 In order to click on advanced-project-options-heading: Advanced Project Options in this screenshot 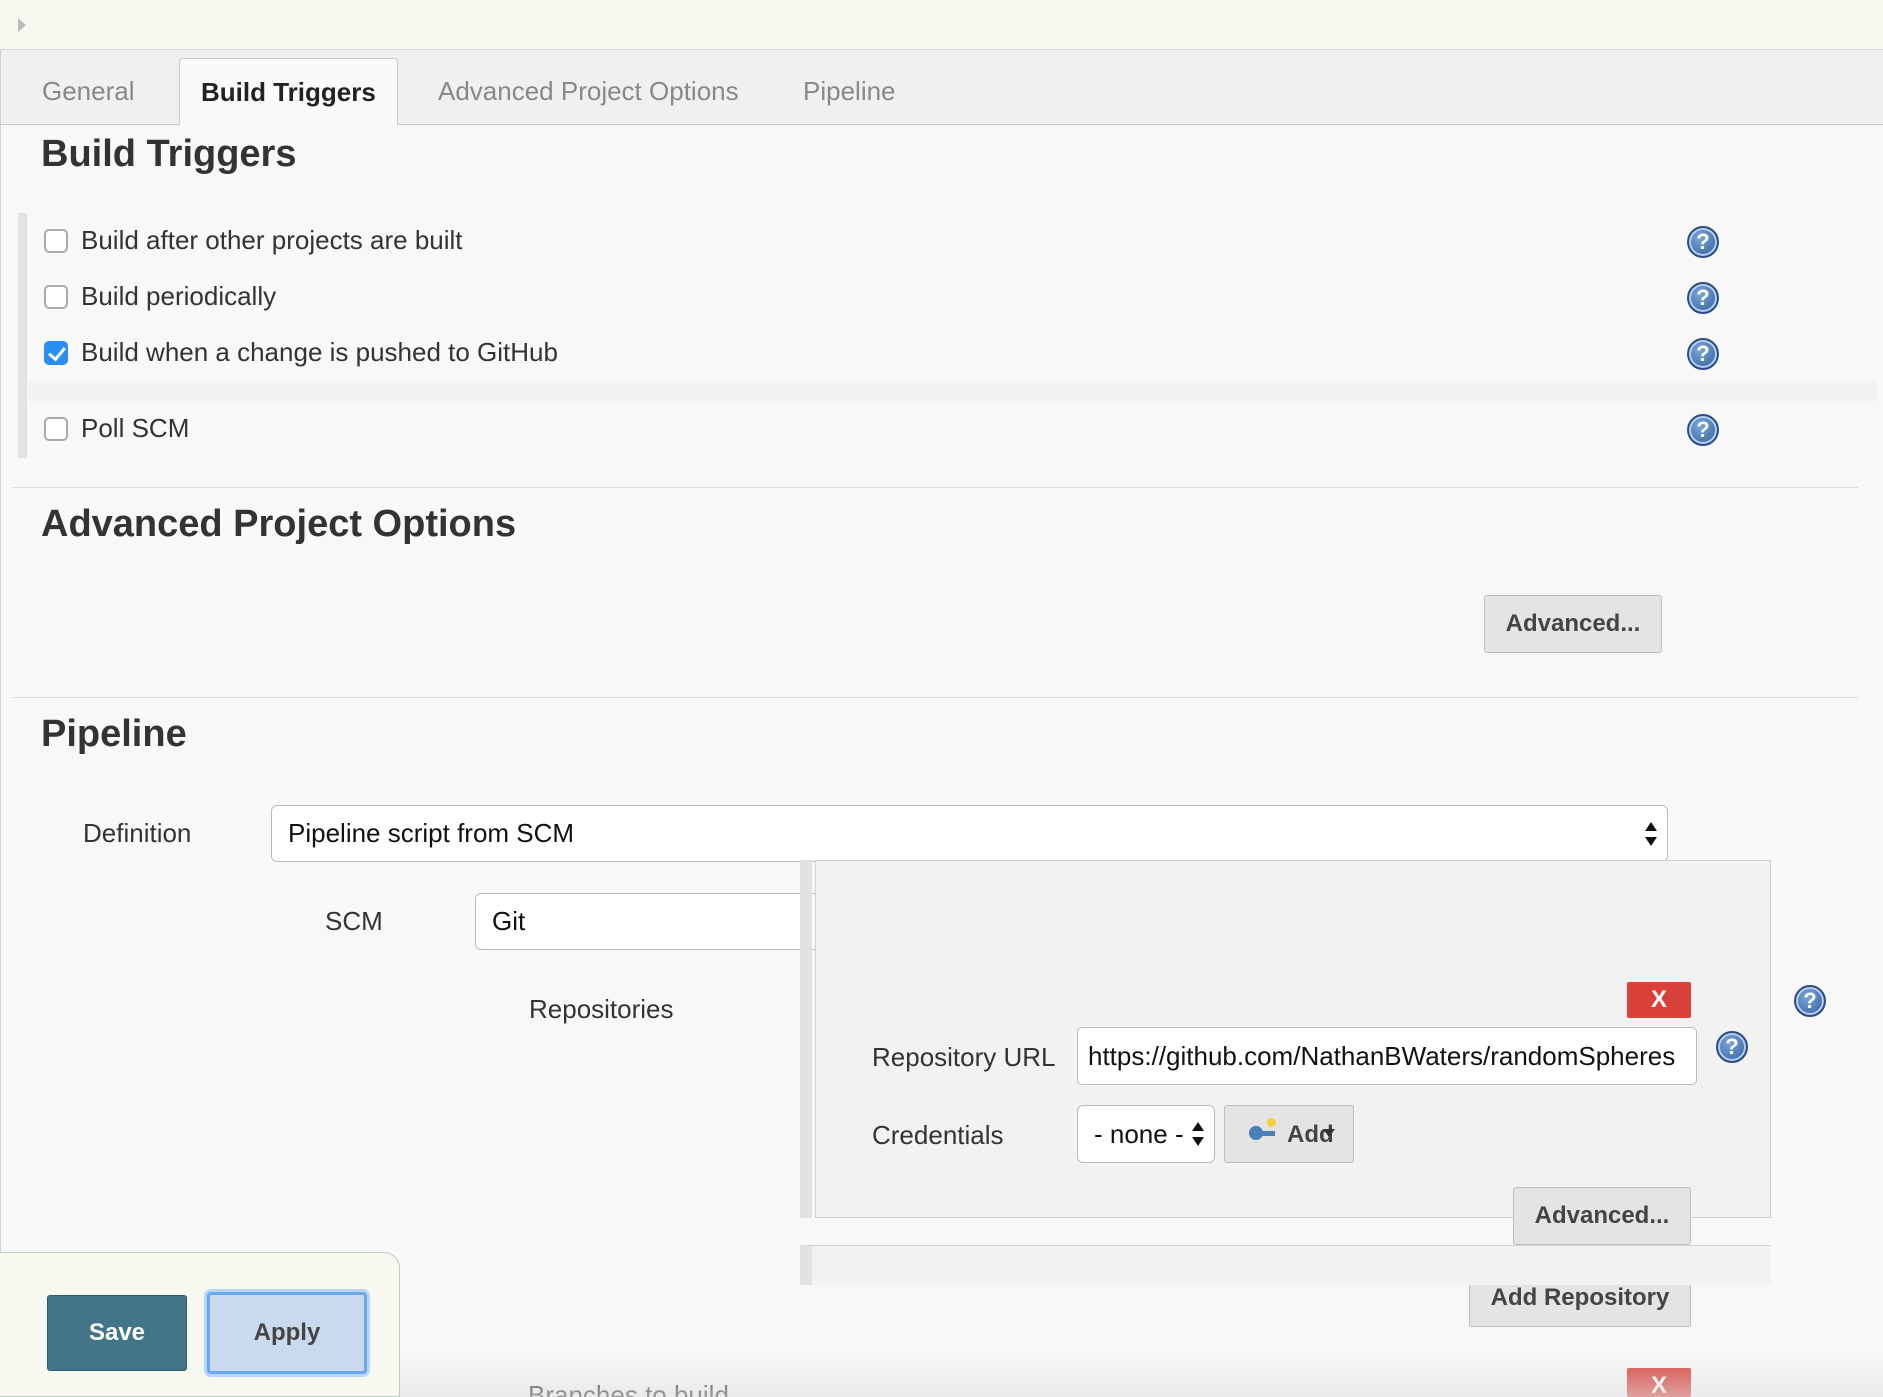, I will do `click(279, 524)`.